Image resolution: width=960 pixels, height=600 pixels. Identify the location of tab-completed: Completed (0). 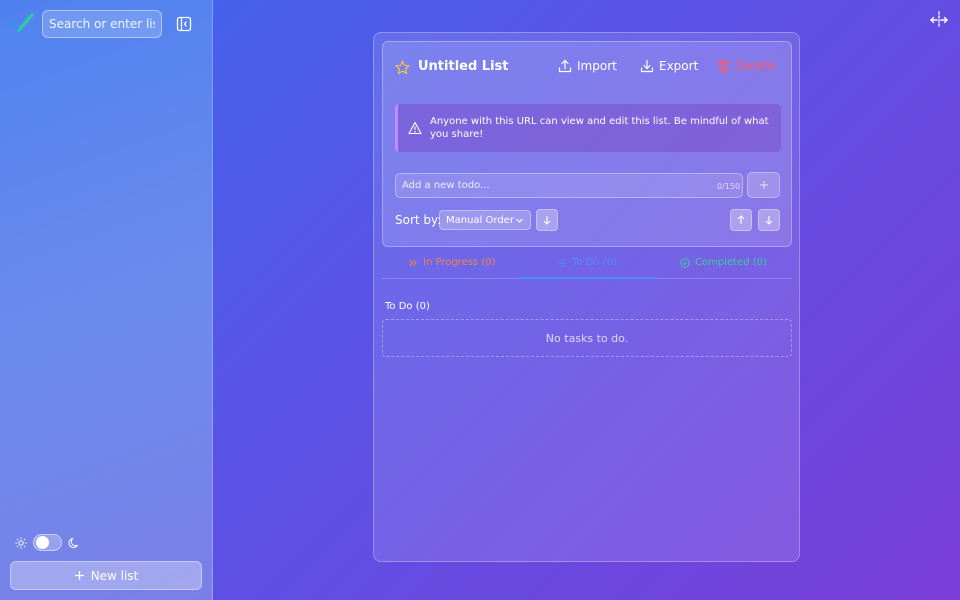
(723, 262).